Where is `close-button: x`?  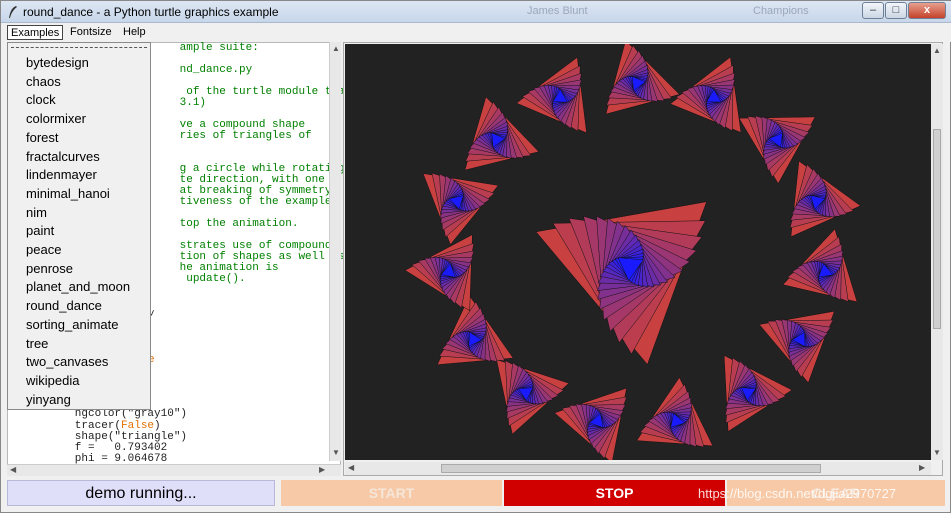 close-button: x is located at coordinates (927, 10).